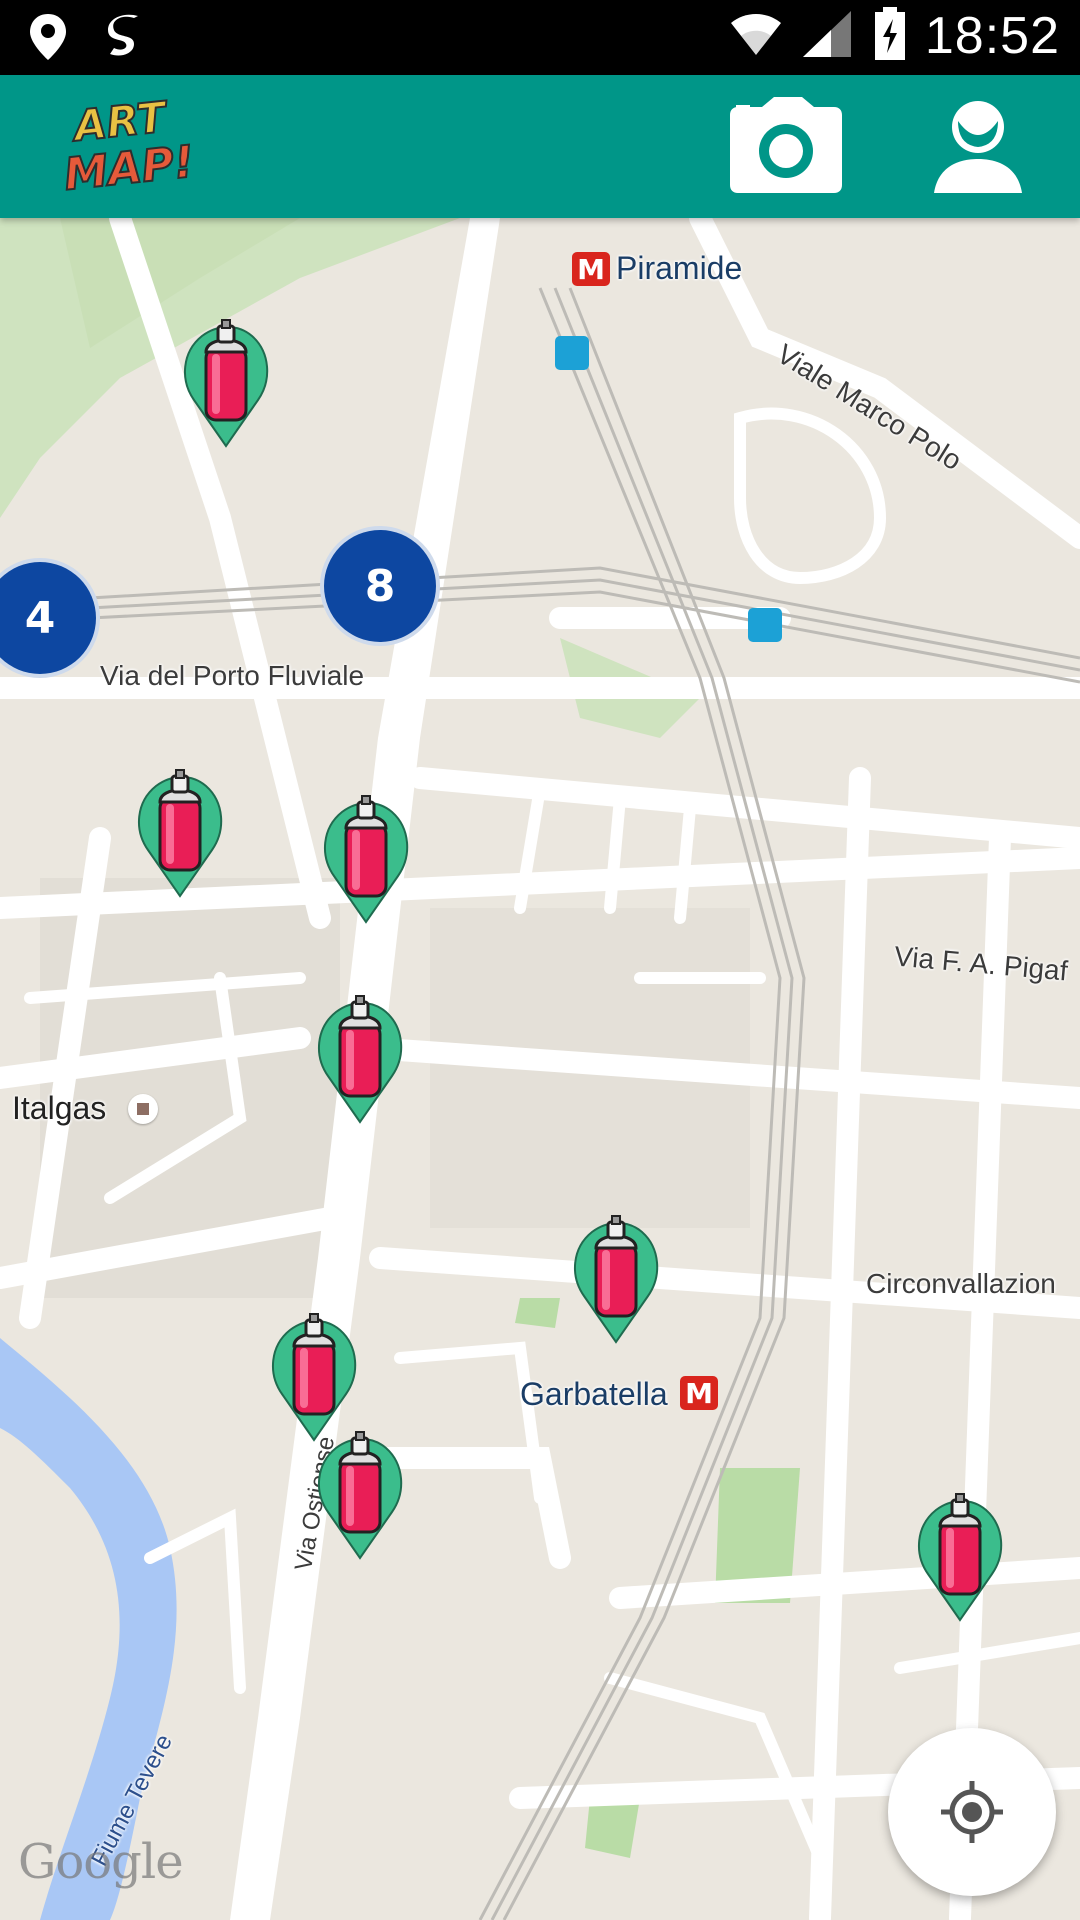 The image size is (1080, 1920). I want to click on cluster-marker: 8, so click(380, 586).